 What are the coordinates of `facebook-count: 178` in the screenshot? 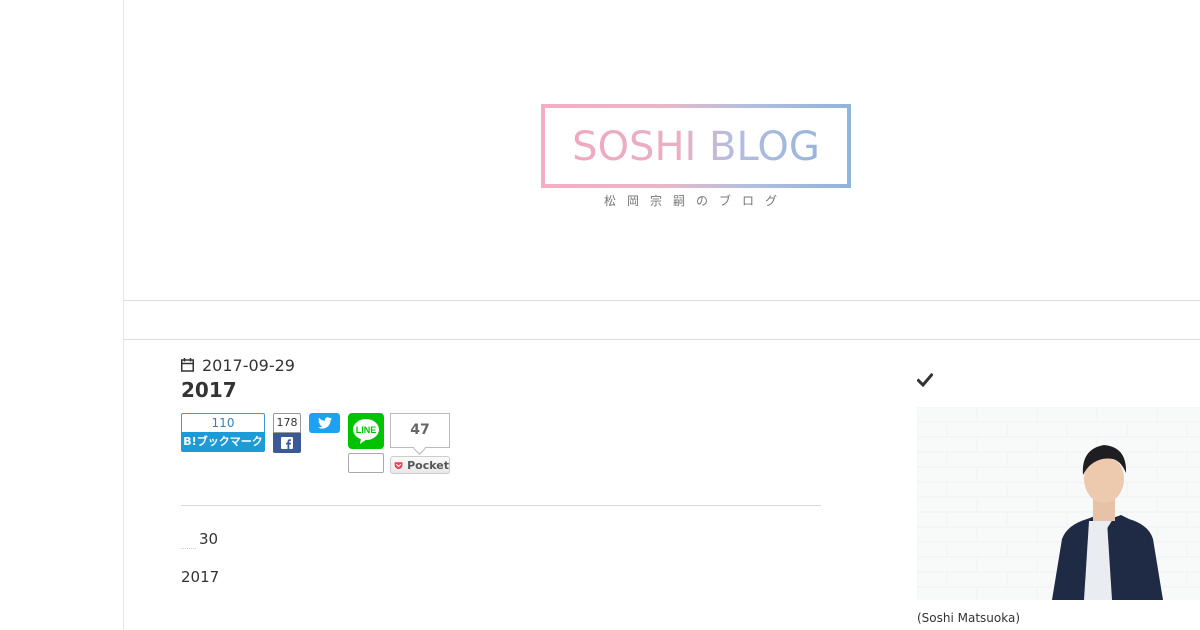 It's located at (287, 423).